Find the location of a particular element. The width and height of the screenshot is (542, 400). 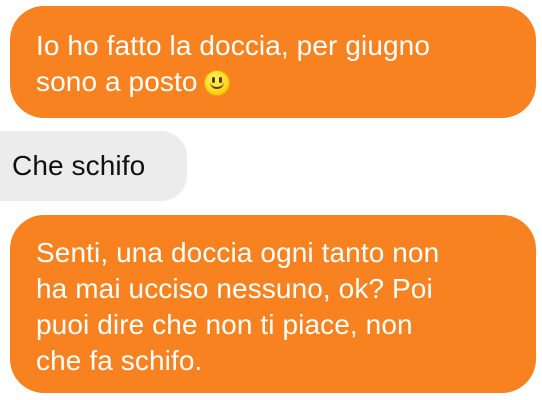

message-line: Io ho fatto la doccia, per giugno is located at coordinates (233, 45).